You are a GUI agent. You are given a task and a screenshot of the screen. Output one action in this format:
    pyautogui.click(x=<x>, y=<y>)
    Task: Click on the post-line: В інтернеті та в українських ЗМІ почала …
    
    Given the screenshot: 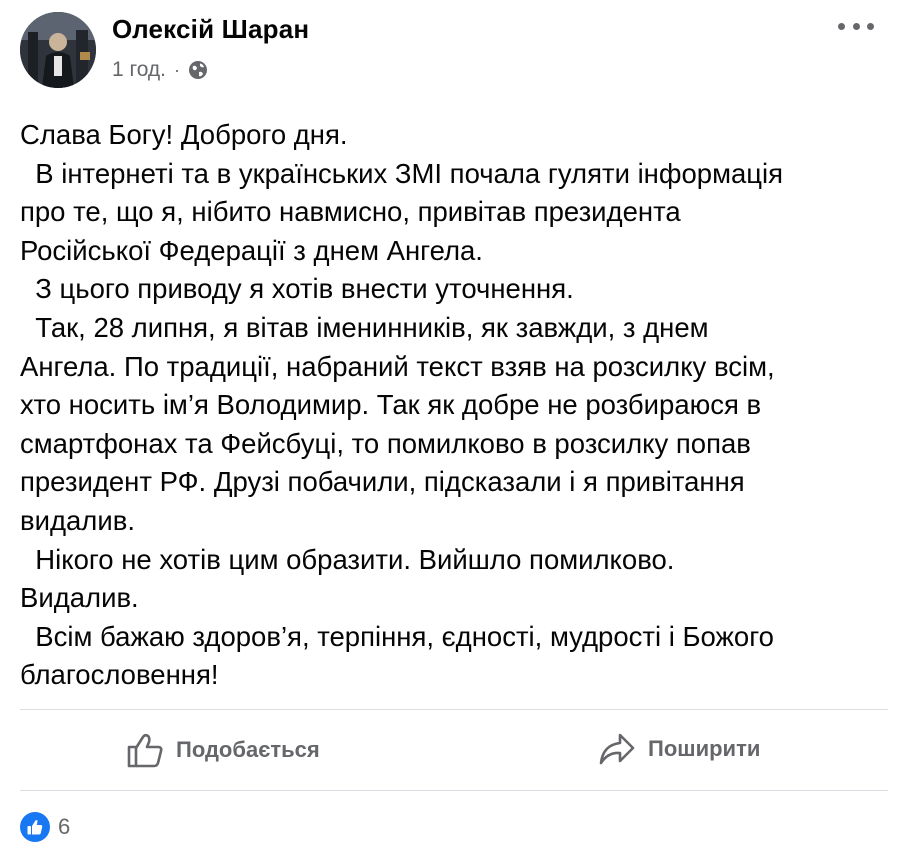 What is the action you would take?
    pyautogui.click(x=402, y=173)
    